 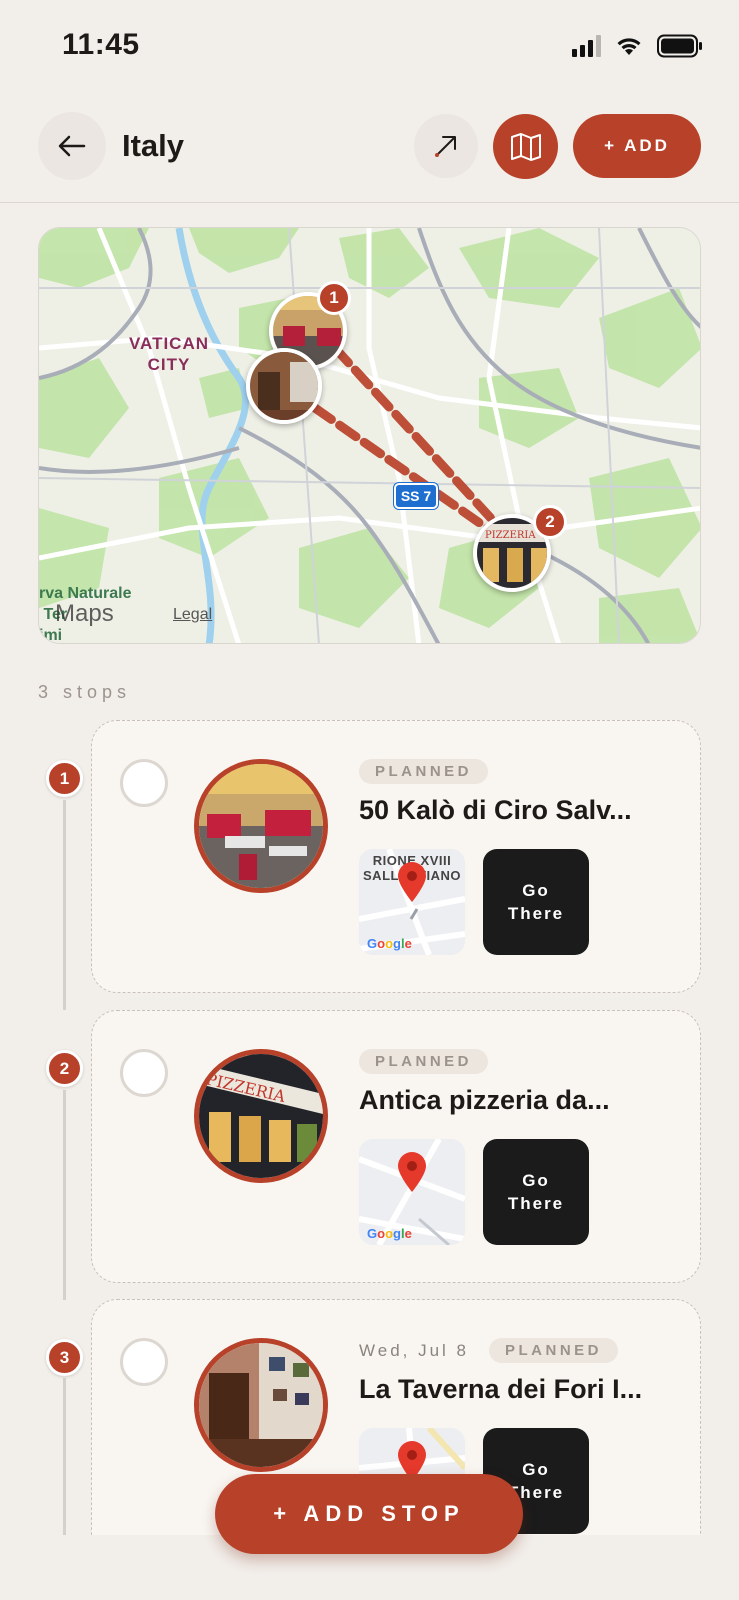 I want to click on svg-text: PIZZERIA, so click(x=510, y=535).